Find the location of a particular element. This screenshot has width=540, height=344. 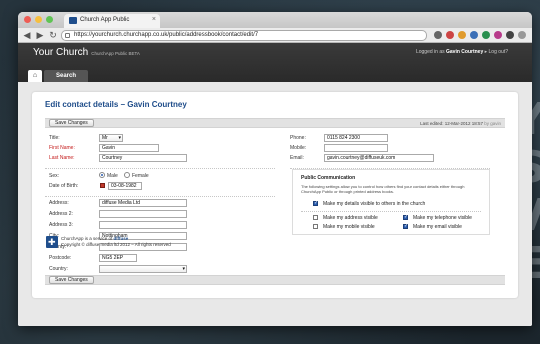

postcode-field: NG5 2EP is located at coordinates (118, 258).